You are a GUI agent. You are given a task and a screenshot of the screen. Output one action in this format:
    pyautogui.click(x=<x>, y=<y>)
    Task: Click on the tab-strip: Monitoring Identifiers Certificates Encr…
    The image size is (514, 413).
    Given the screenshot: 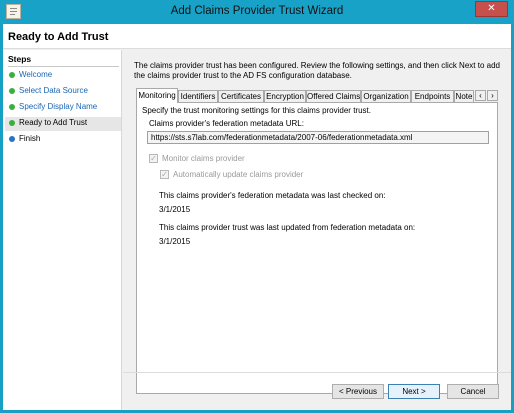 What is the action you would take?
    pyautogui.click(x=317, y=95)
    